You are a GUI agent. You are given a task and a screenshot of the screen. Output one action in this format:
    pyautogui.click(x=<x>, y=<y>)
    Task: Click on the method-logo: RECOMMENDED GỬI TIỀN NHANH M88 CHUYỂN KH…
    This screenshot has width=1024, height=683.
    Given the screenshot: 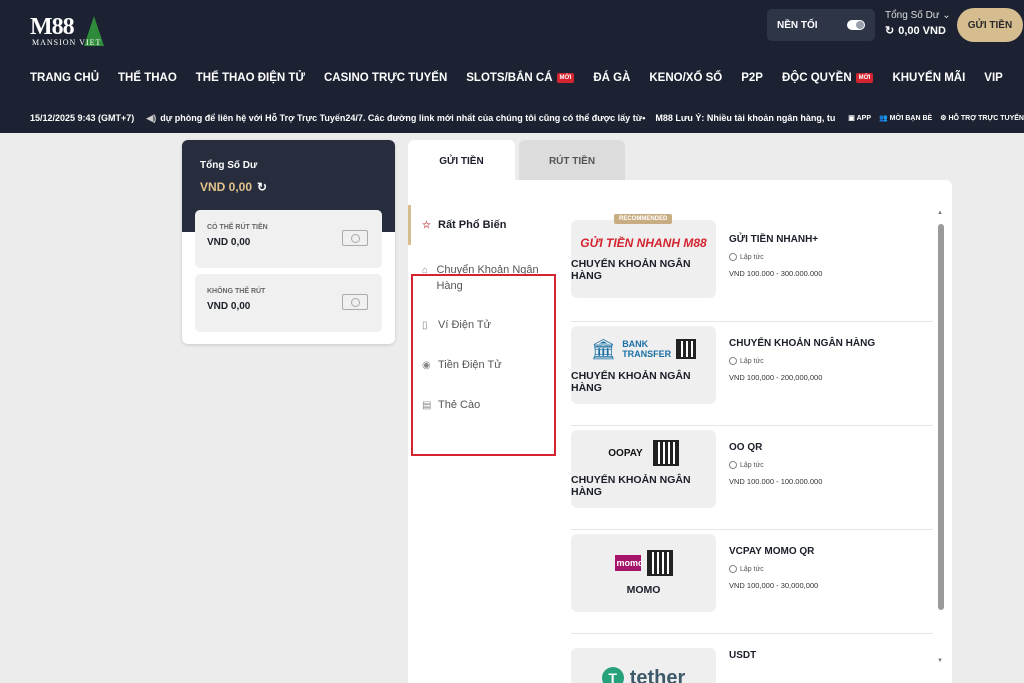 What is the action you would take?
    pyautogui.click(x=643, y=256)
    